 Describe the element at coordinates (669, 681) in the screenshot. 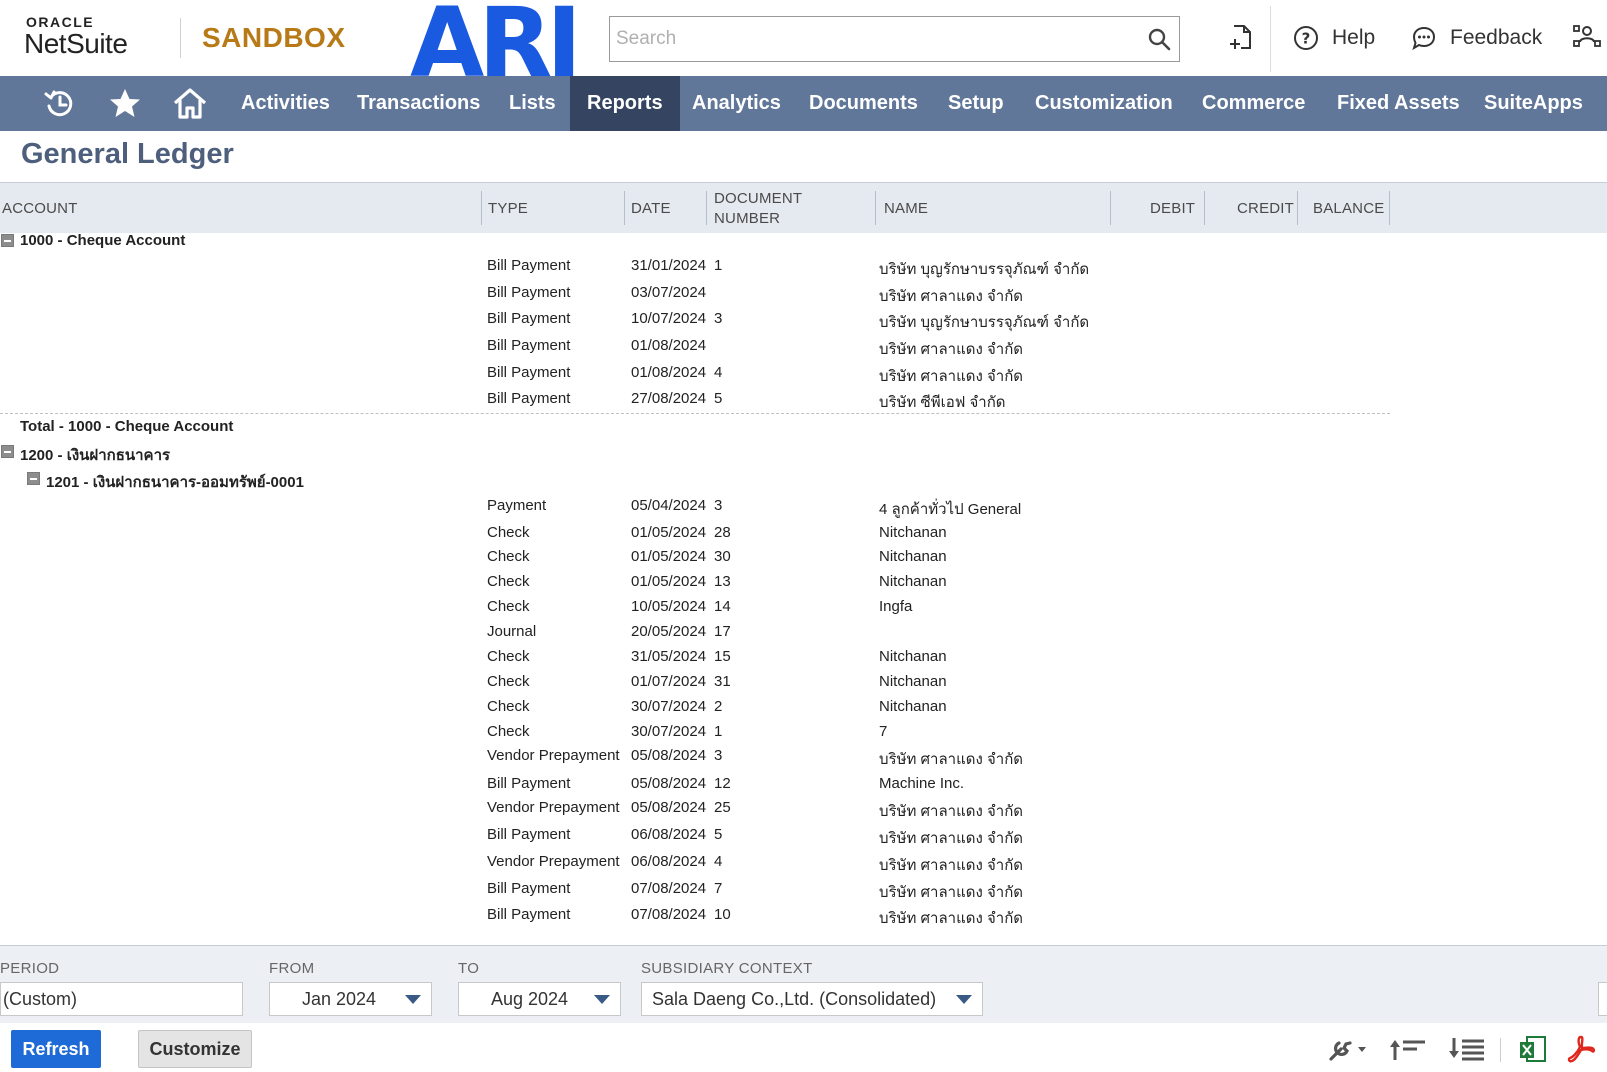

I see `date-cell: 01/07/2024` at that location.